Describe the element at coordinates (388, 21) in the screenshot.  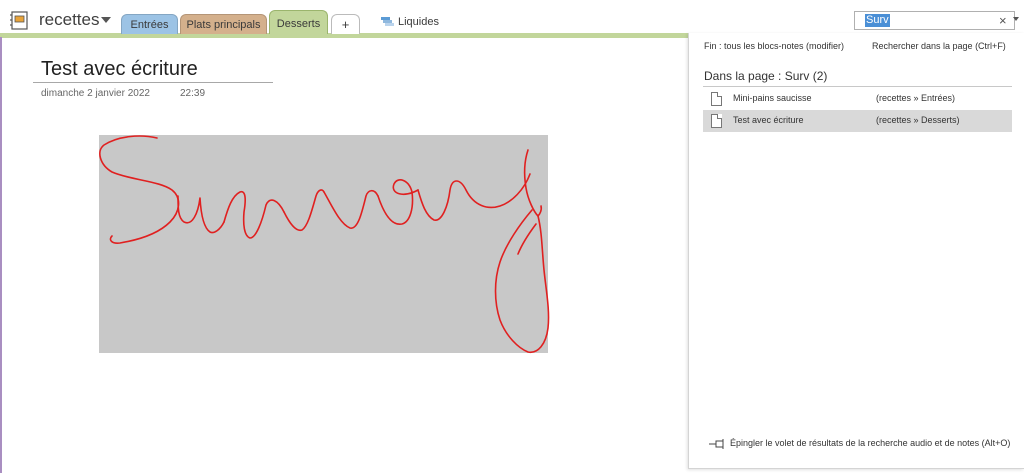
I see `section-group-icon` at that location.